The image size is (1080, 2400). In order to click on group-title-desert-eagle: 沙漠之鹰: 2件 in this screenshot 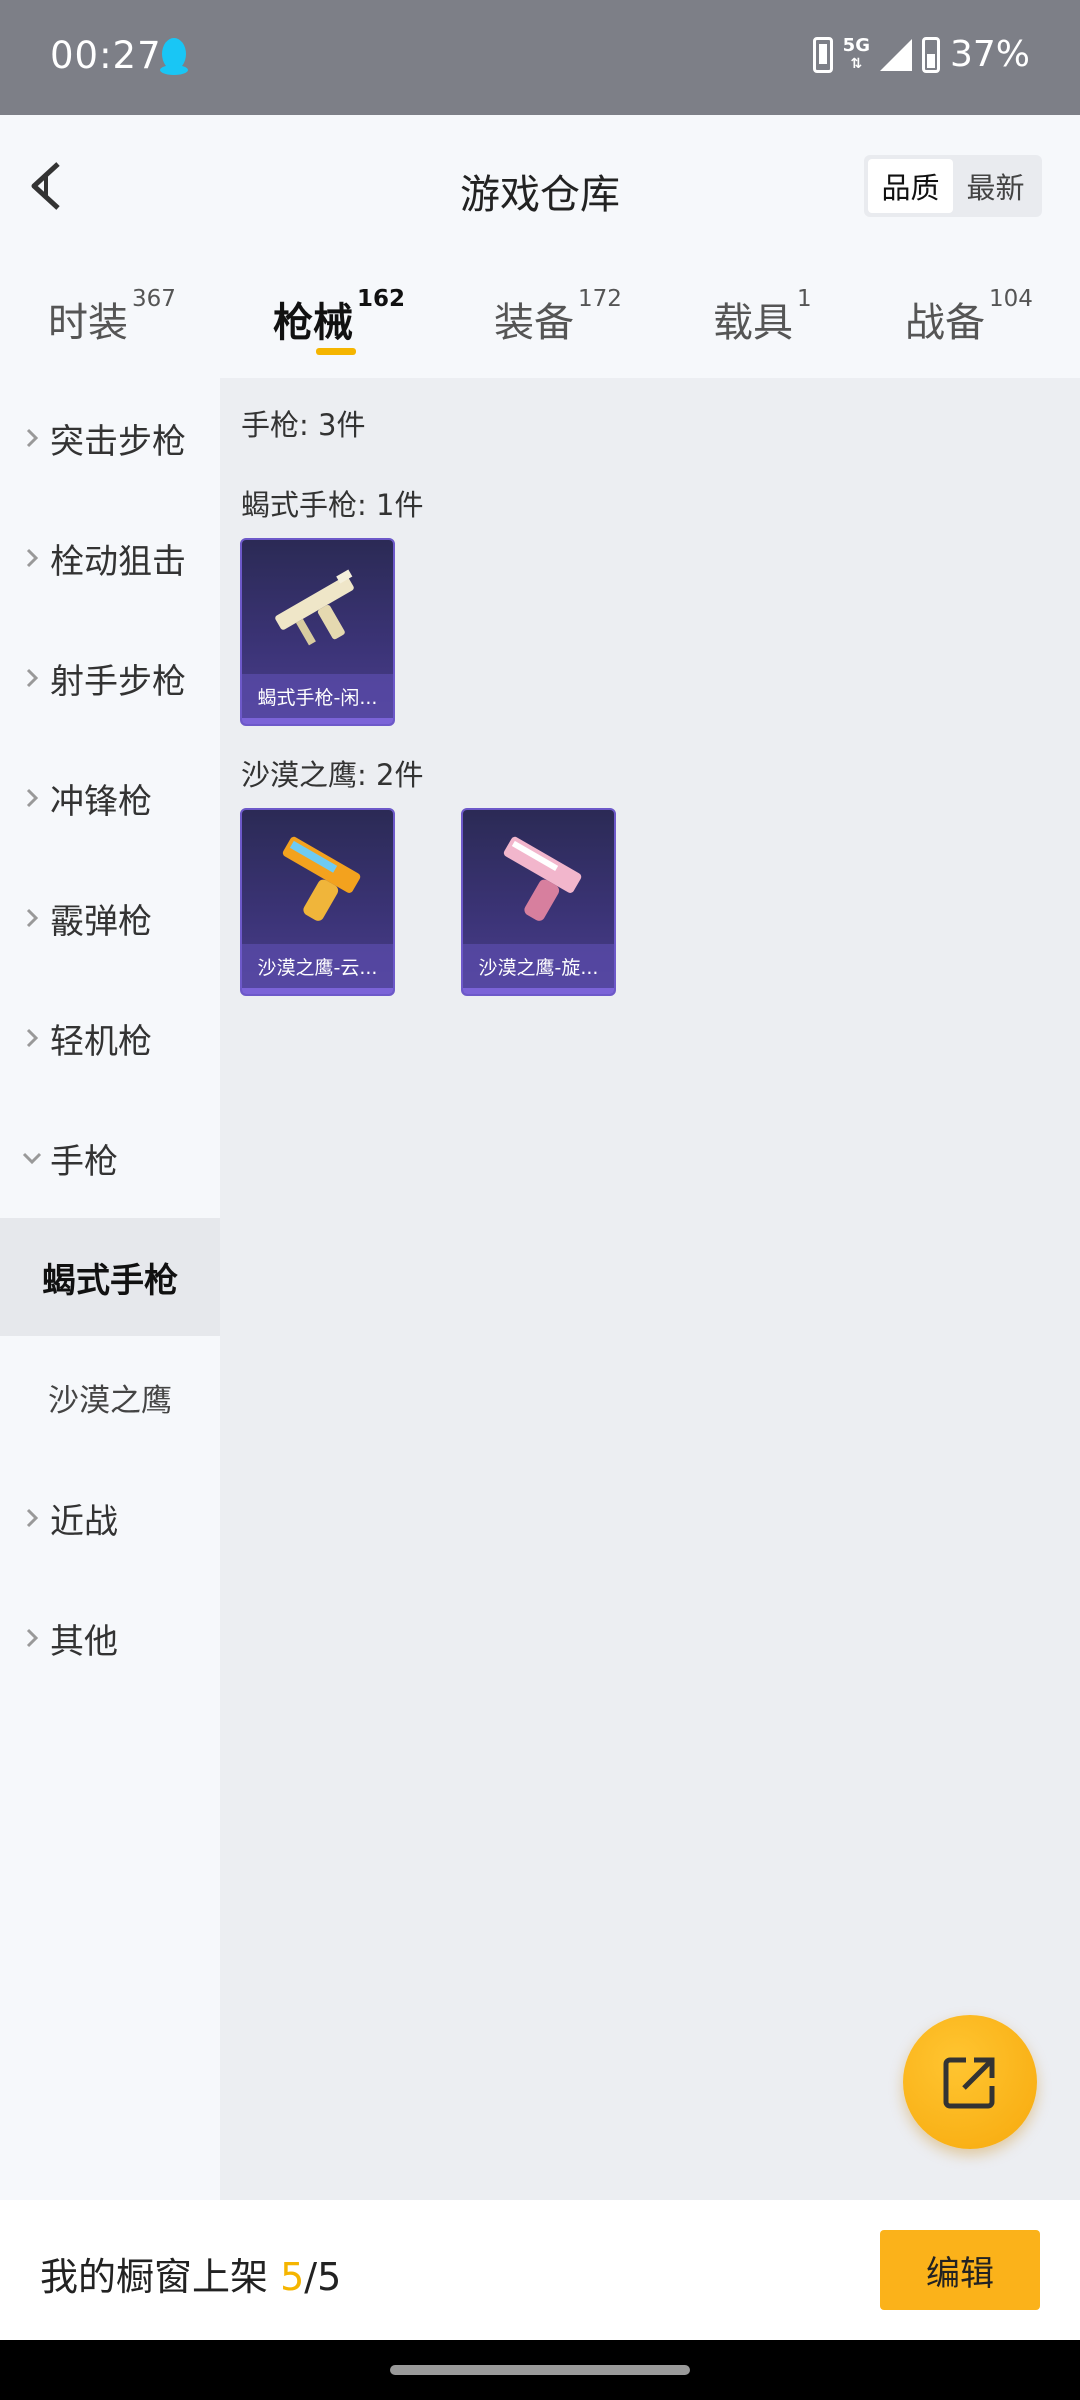, I will do `click(332, 775)`.